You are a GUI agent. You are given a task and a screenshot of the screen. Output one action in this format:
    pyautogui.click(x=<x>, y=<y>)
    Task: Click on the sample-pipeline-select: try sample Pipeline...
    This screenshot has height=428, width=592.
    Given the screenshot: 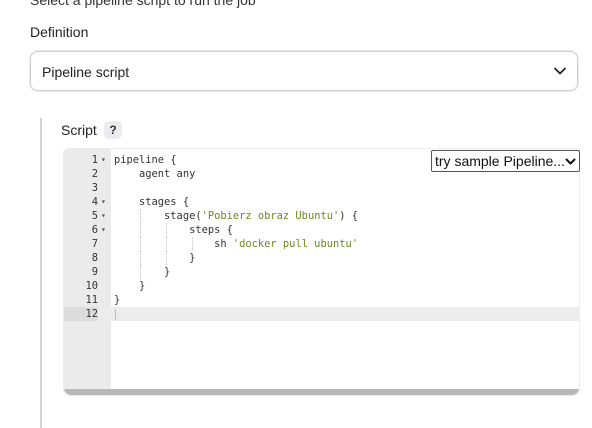 What is the action you would take?
    pyautogui.click(x=505, y=161)
    